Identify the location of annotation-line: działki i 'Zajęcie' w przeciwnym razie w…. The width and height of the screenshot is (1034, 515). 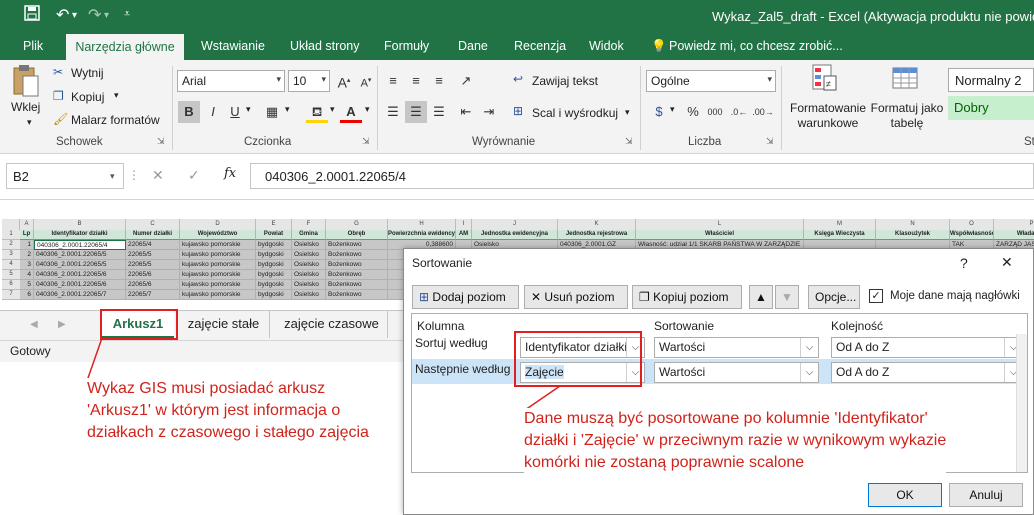
(735, 440).